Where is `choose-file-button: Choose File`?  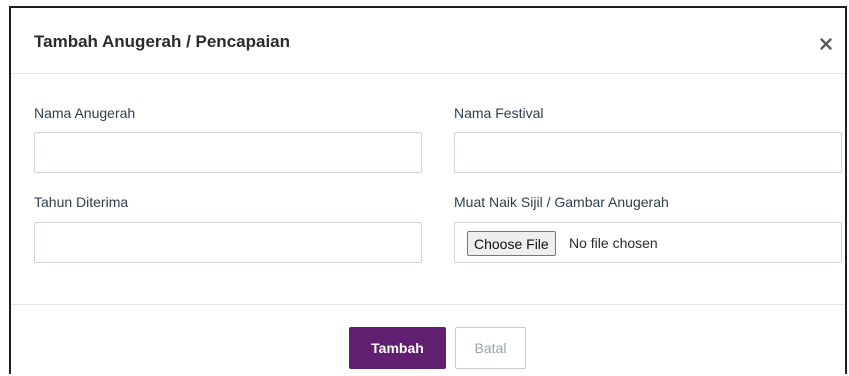 choose-file-button: Choose File is located at coordinates (511, 243).